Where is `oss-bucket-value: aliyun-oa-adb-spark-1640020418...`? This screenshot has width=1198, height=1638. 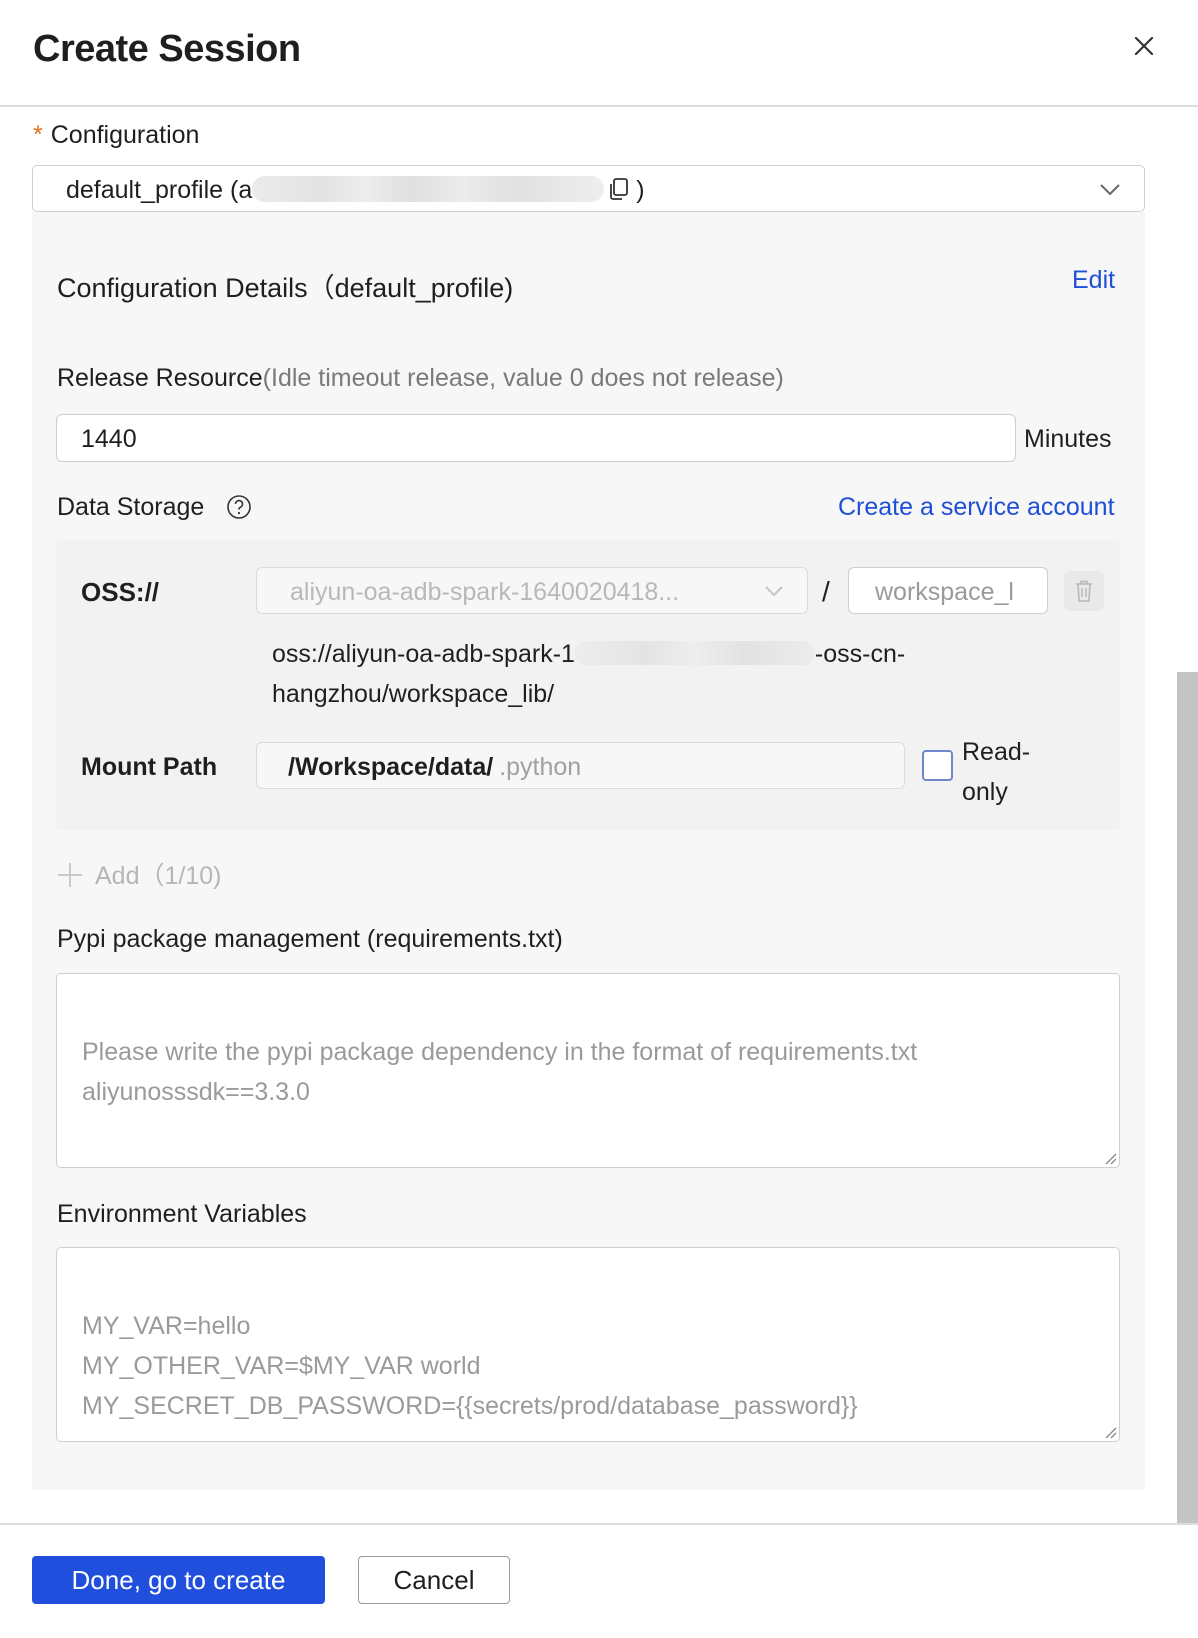 oss-bucket-value: aliyun-oa-adb-spark-1640020418... is located at coordinates (485, 592).